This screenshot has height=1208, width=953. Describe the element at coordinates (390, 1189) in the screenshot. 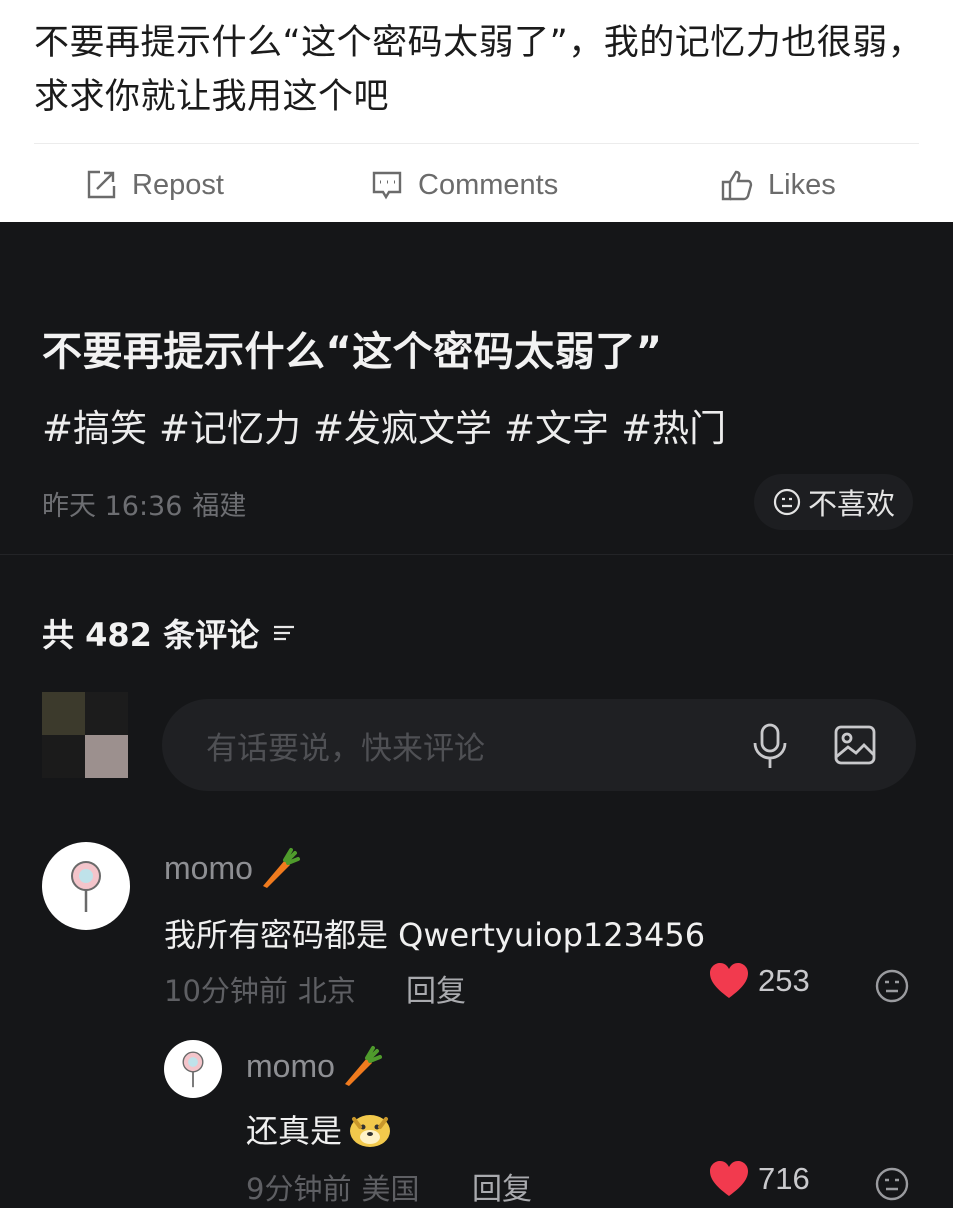

I see `comment-location: 美国` at that location.